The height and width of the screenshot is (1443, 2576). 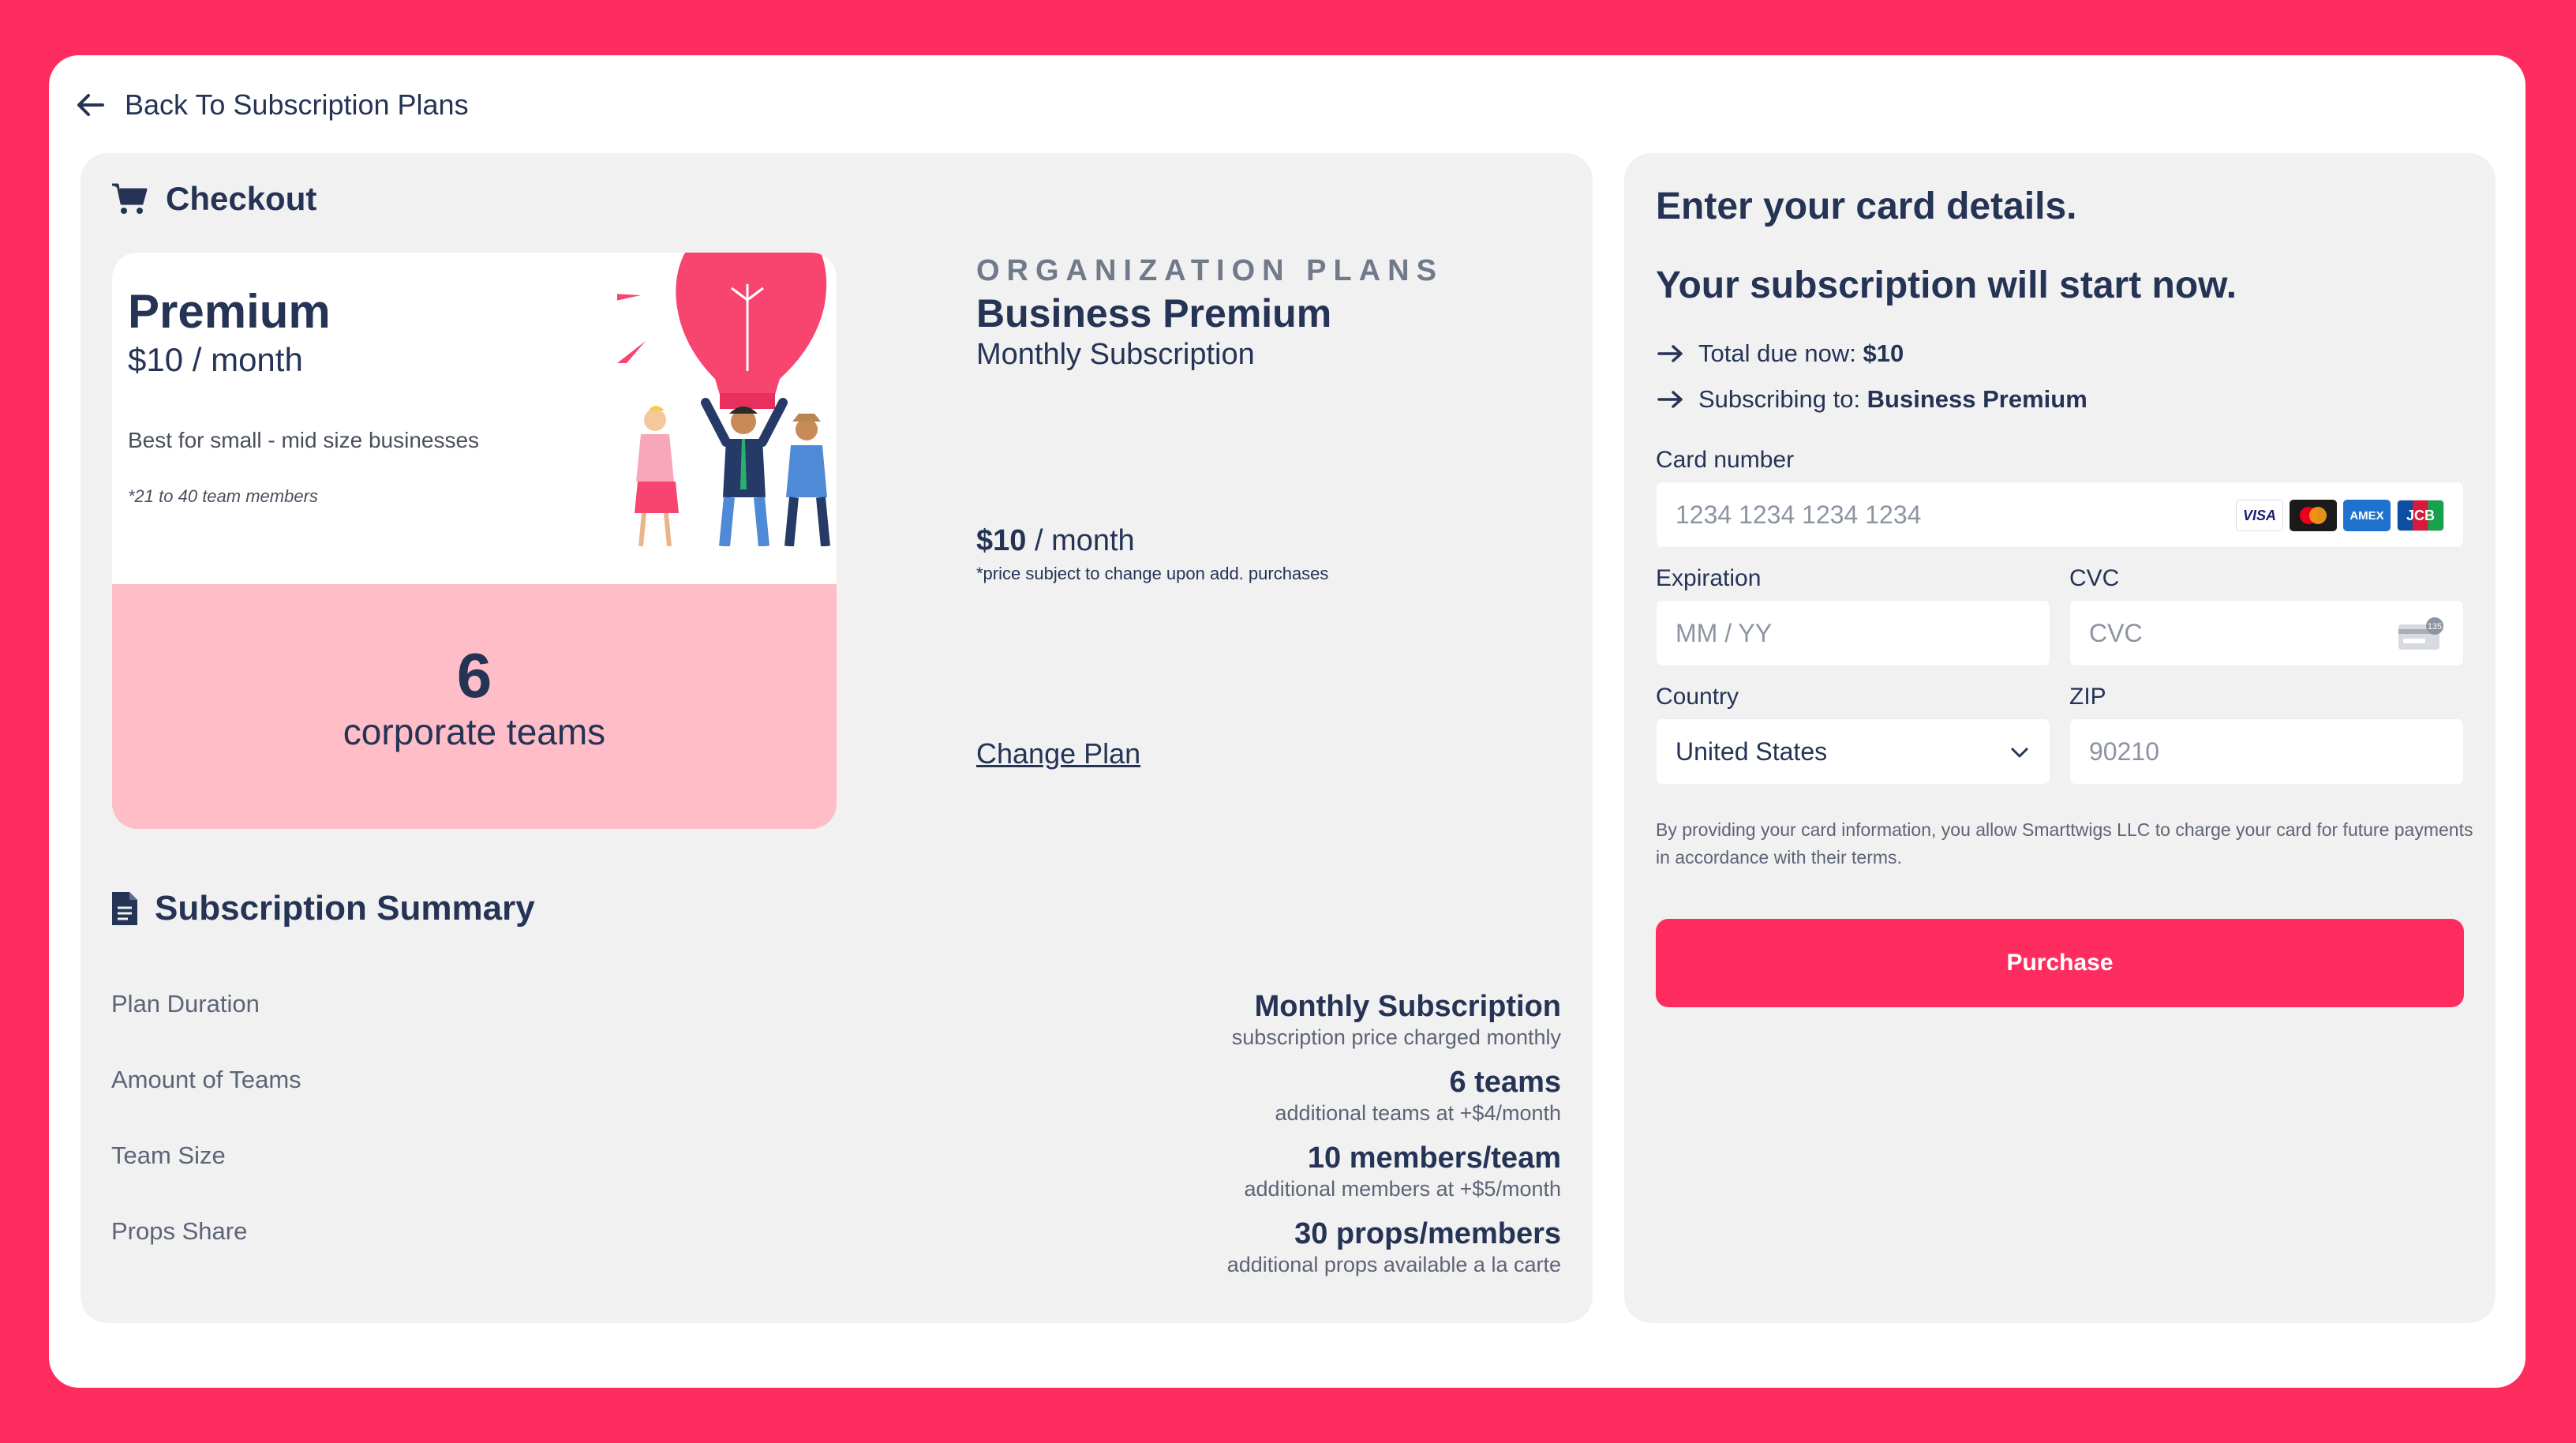 What do you see at coordinates (1799, 514) in the screenshot?
I see `card-number-placeholder: 1234 1234 1234 1234` at bounding box center [1799, 514].